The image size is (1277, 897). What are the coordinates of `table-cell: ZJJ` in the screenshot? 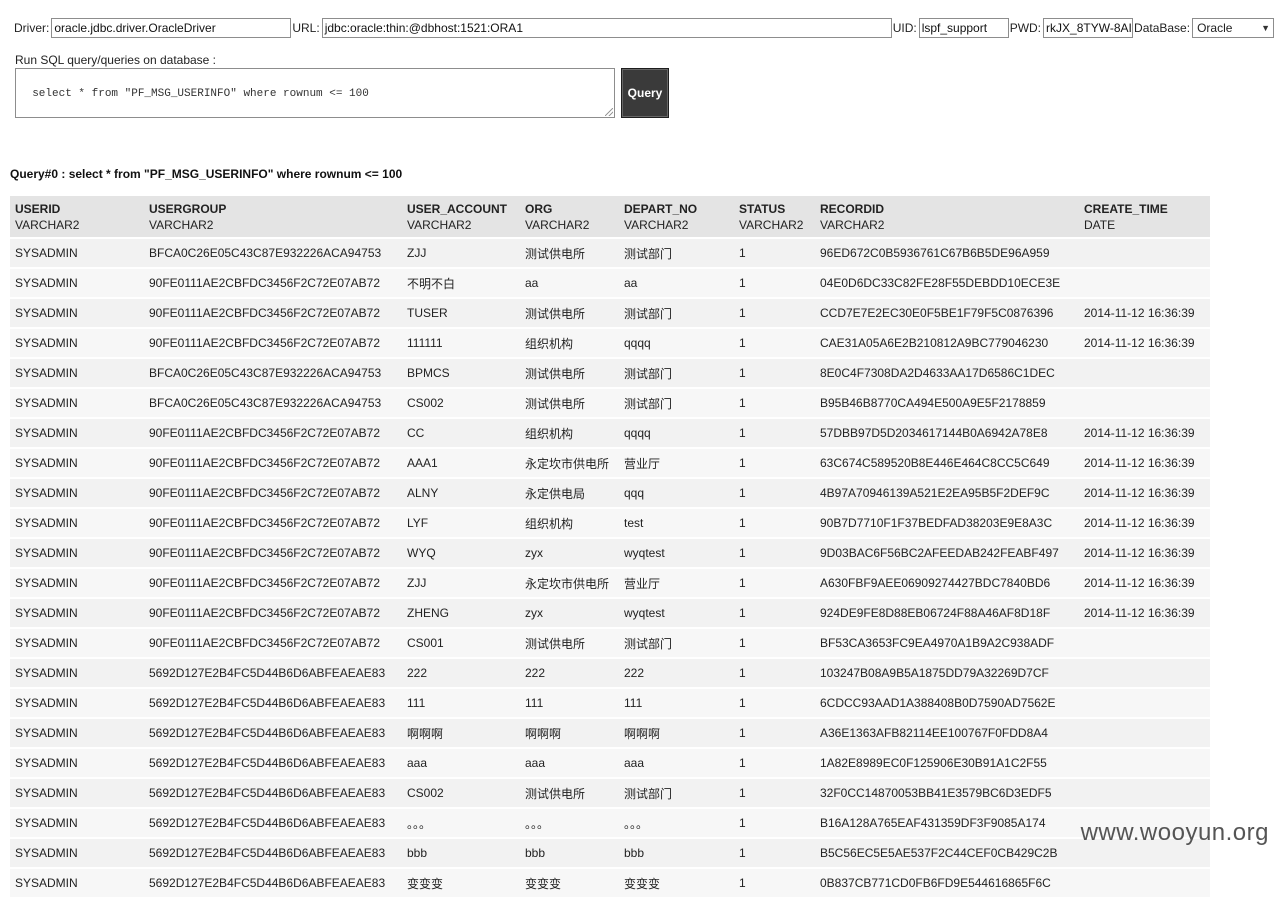 It's located at (461, 582).